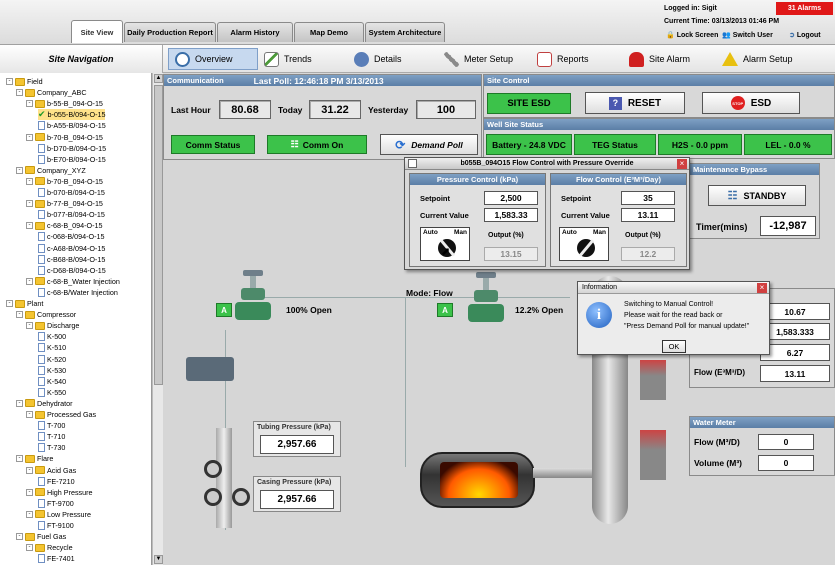 This screenshot has width=835, height=565. I want to click on alarm-count-badge: 31 Alarms, so click(804, 8).